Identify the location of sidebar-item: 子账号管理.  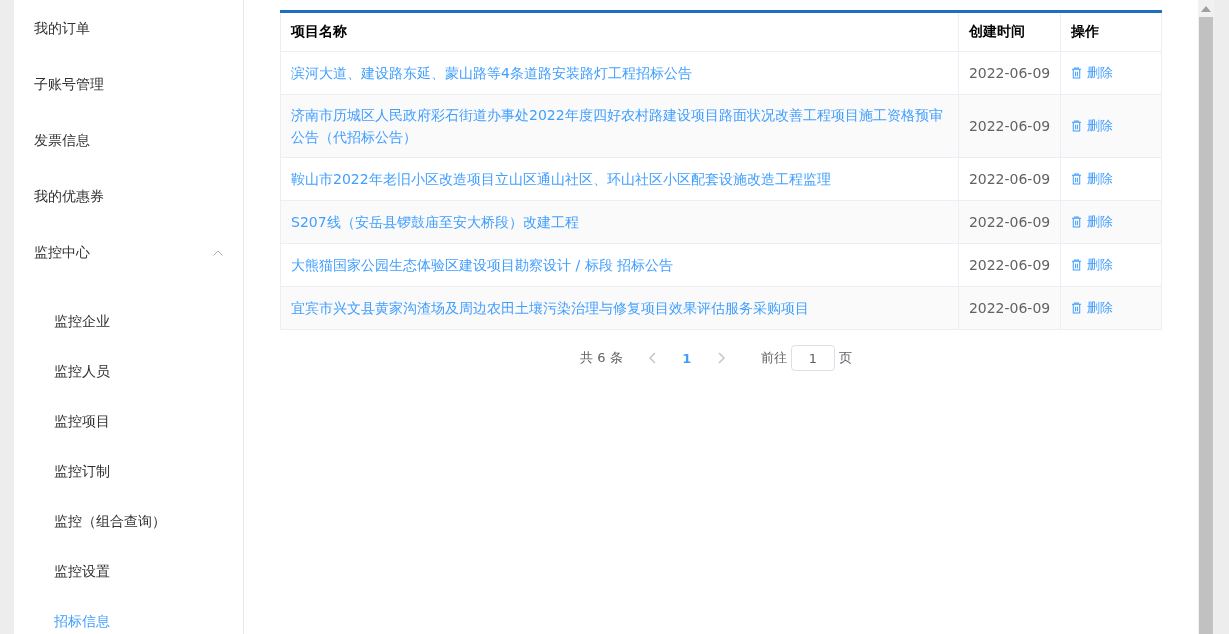
(128, 85).